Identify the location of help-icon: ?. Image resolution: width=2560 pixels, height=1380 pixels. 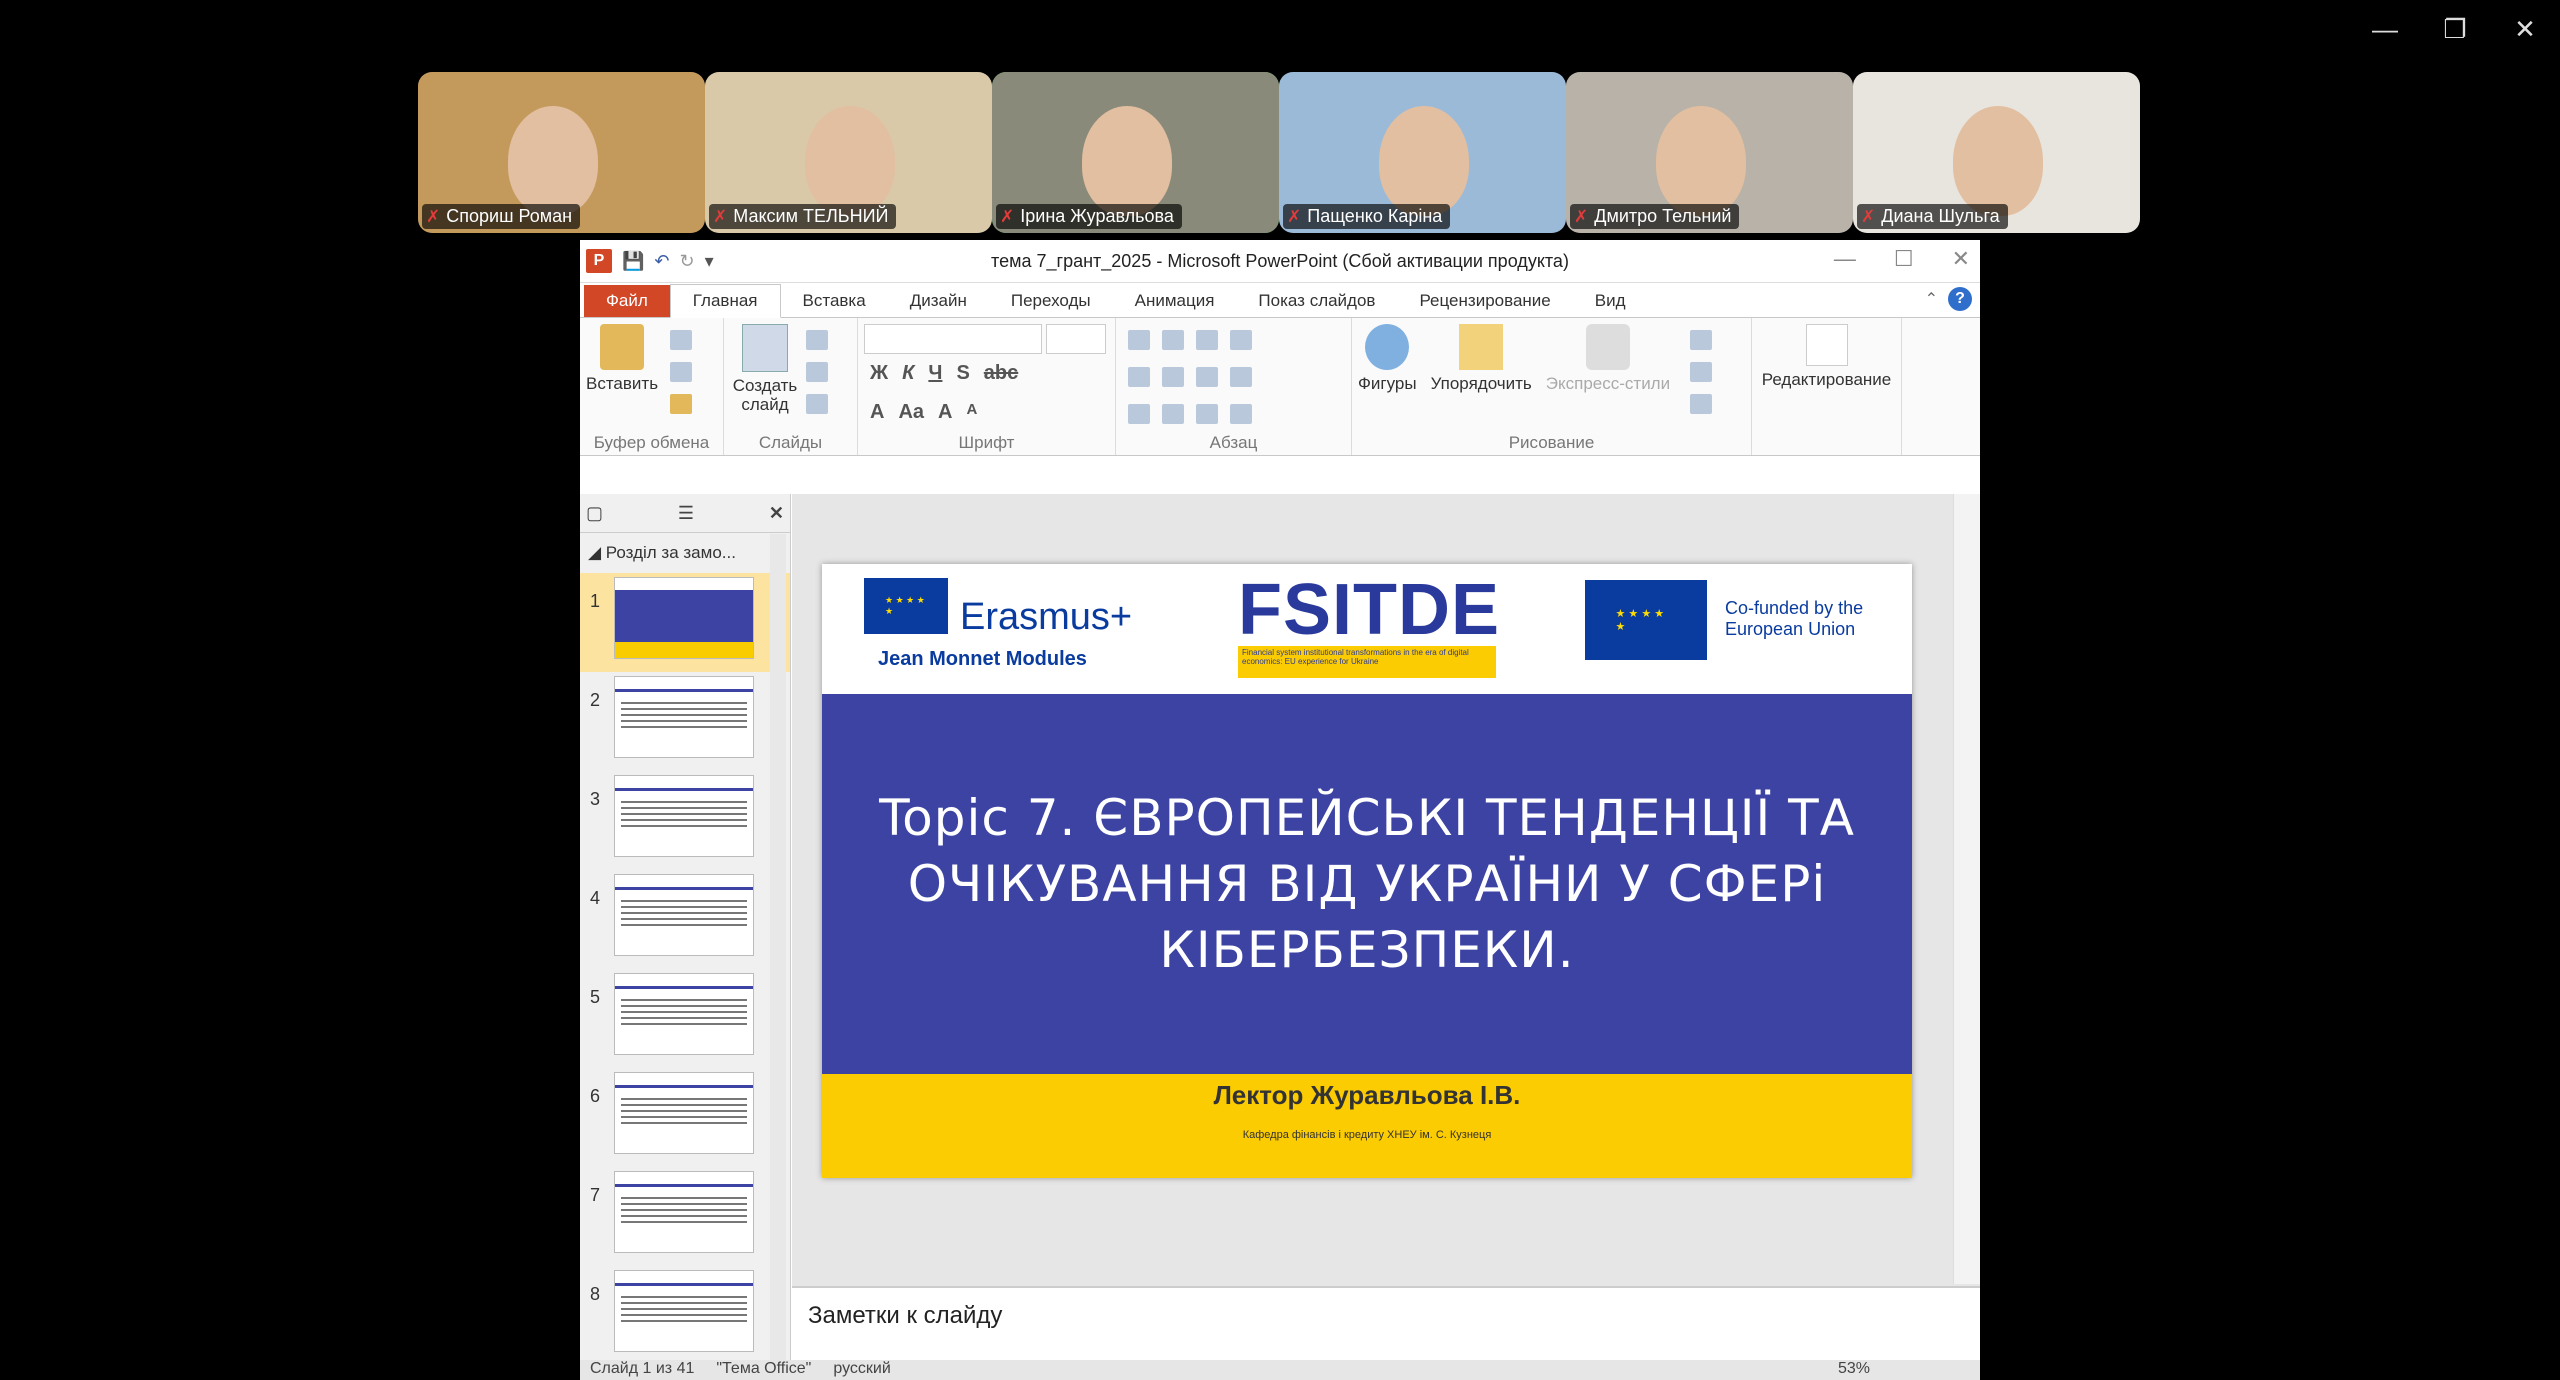
(1960, 299).